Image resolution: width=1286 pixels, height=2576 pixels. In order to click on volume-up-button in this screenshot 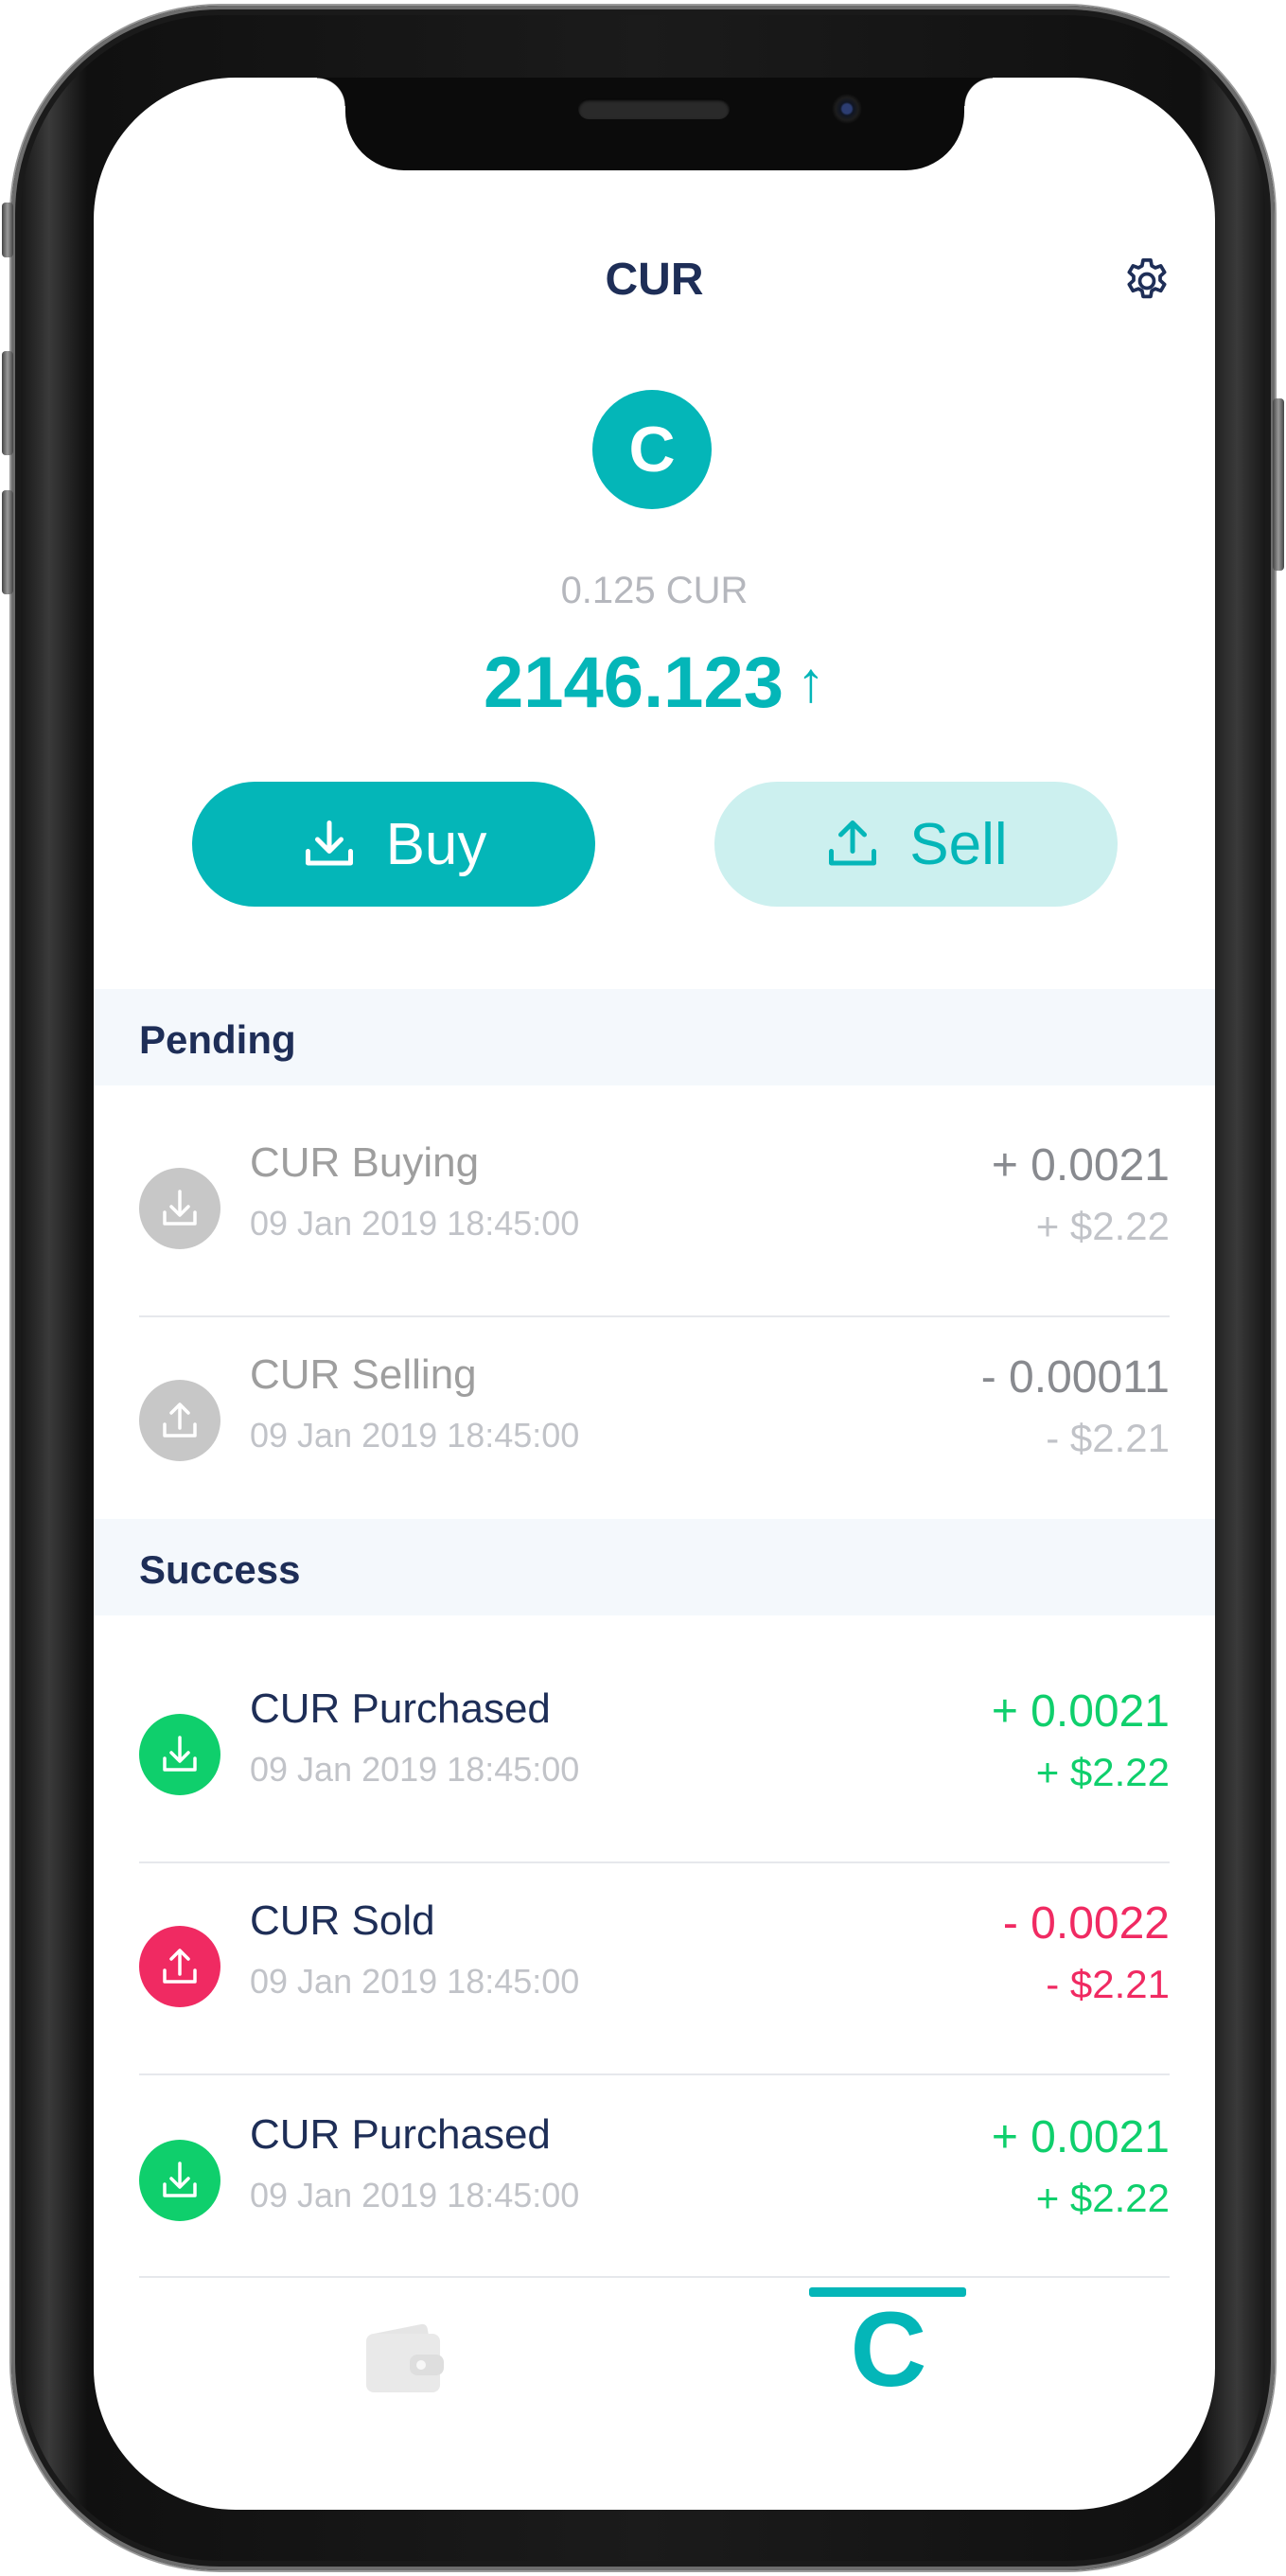, I will do `click(8, 403)`.